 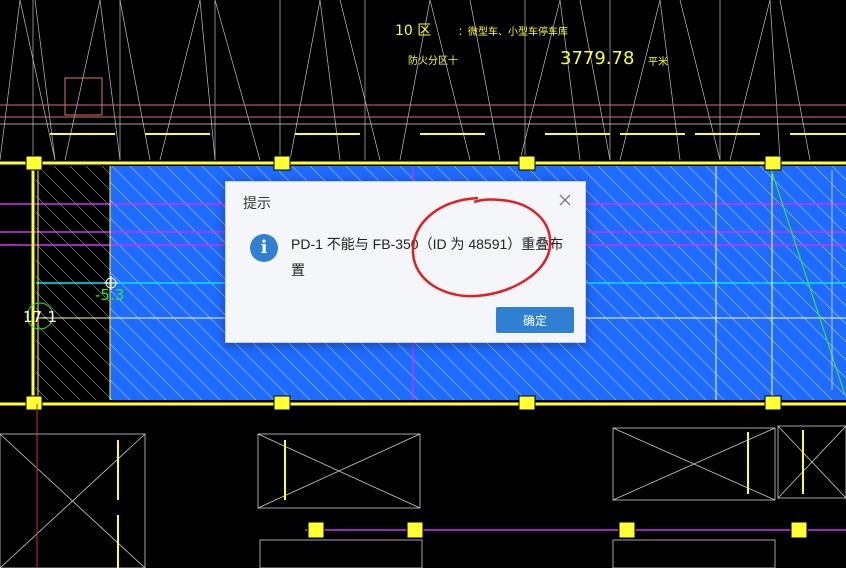 What do you see at coordinates (40, 317) in the screenshot?
I see `axis-label: 17-1` at bounding box center [40, 317].